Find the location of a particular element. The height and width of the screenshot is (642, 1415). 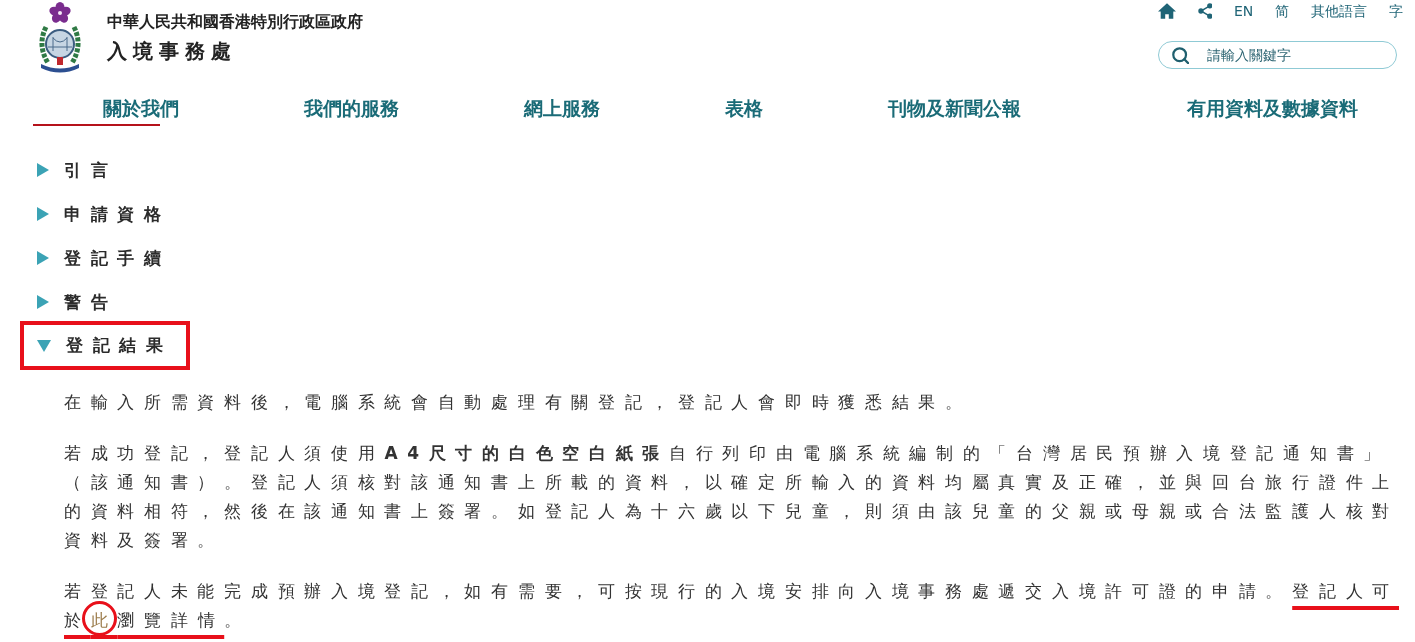

utility-link: 简 is located at coordinates (1282, 11).